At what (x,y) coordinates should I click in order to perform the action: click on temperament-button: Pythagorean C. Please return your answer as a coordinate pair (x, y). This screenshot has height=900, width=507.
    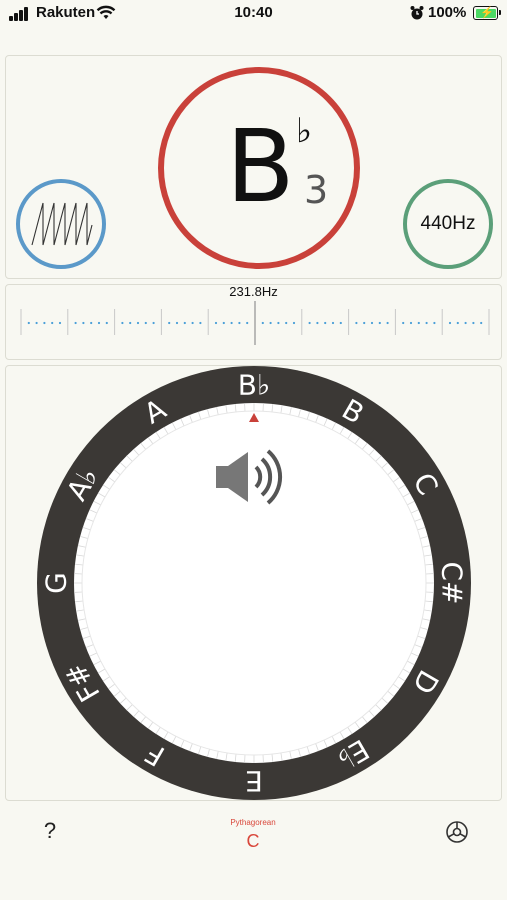
    Looking at the image, I should click on (253, 834).